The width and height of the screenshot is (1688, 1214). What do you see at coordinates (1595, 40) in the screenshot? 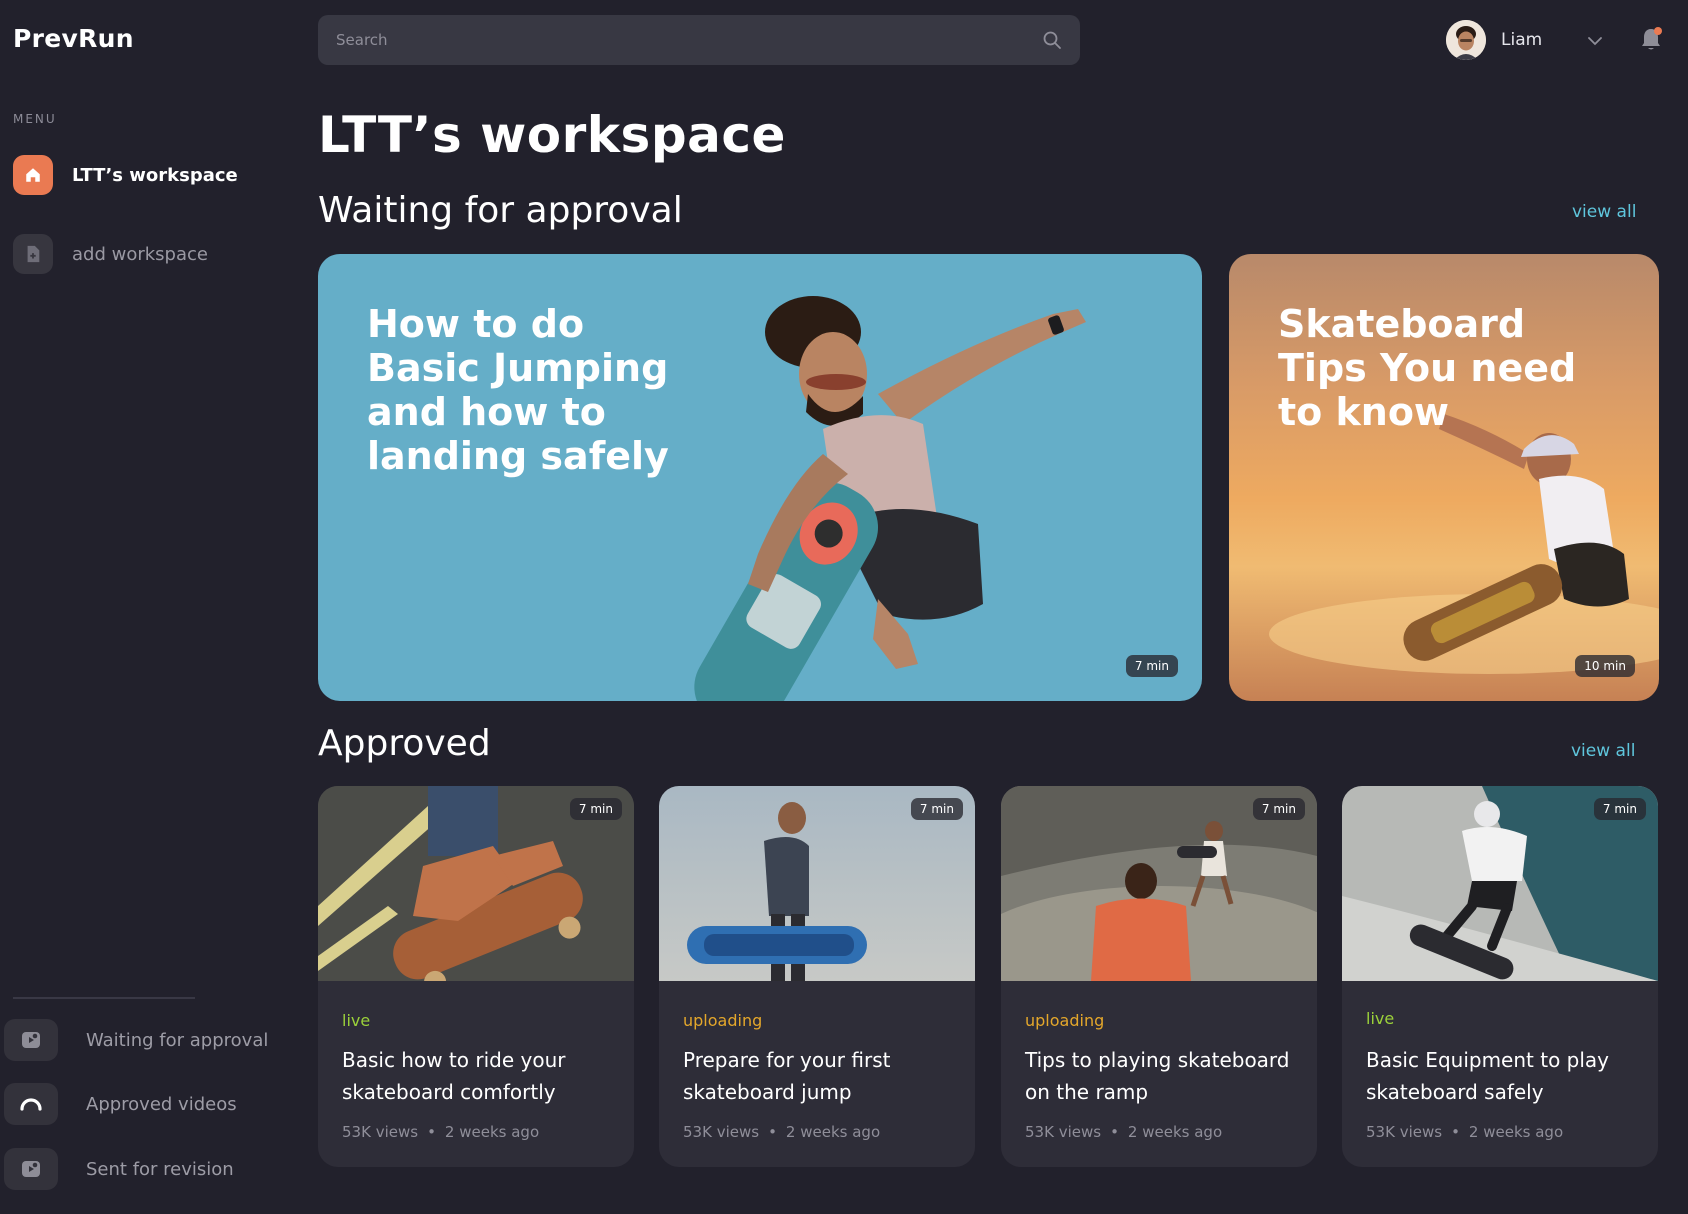
I see `chevron-down-icon` at bounding box center [1595, 40].